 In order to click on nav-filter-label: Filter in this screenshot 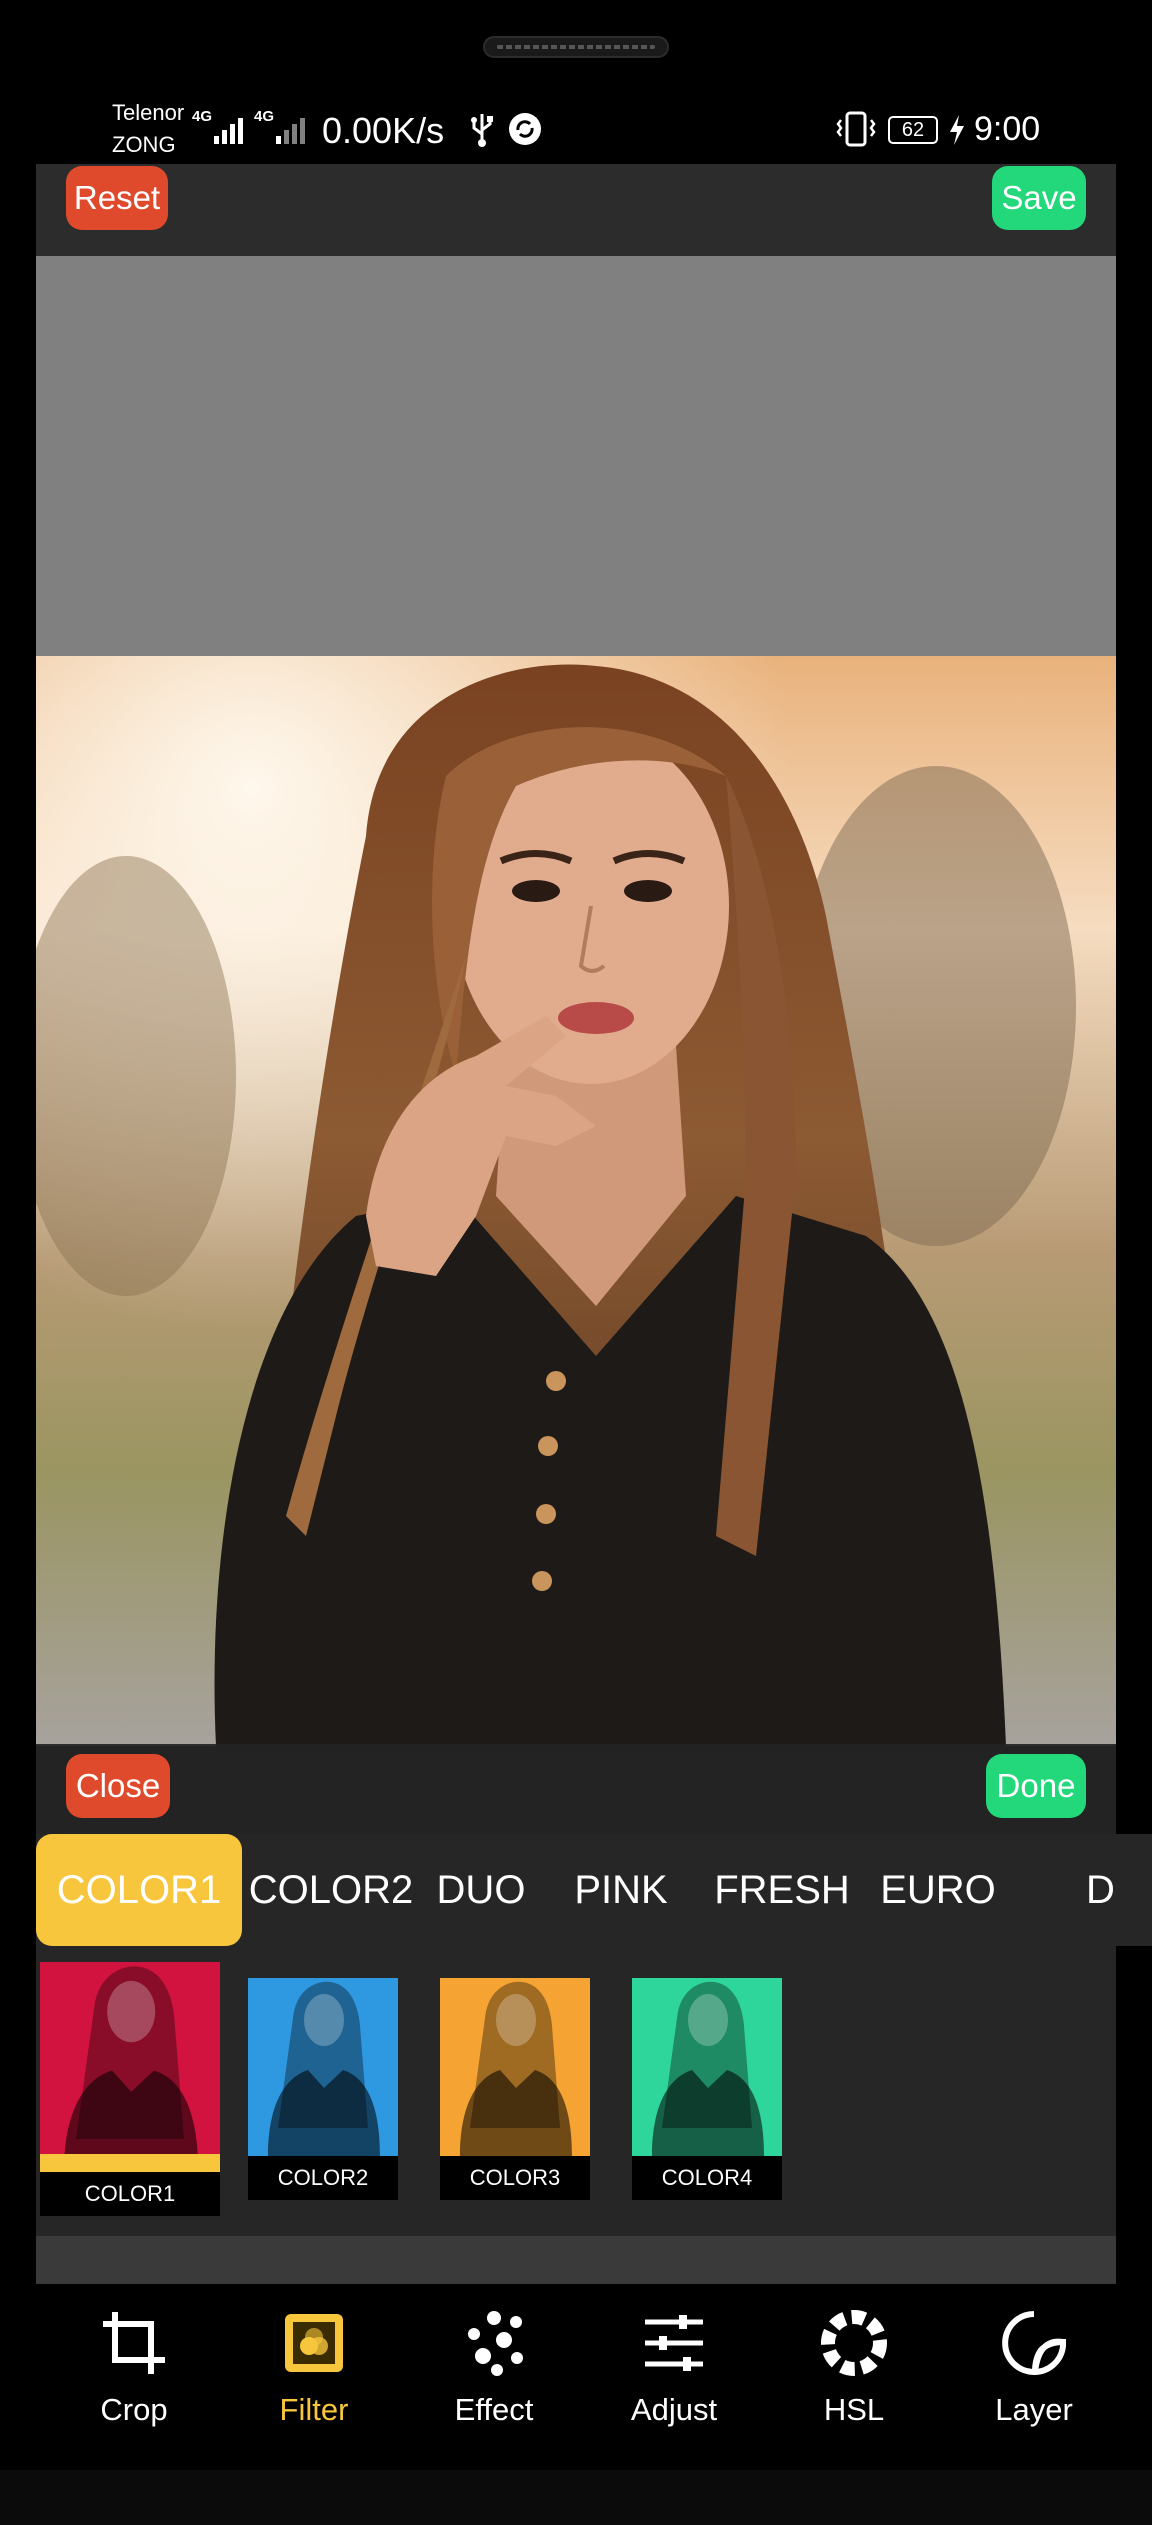, I will do `click(314, 2409)`.